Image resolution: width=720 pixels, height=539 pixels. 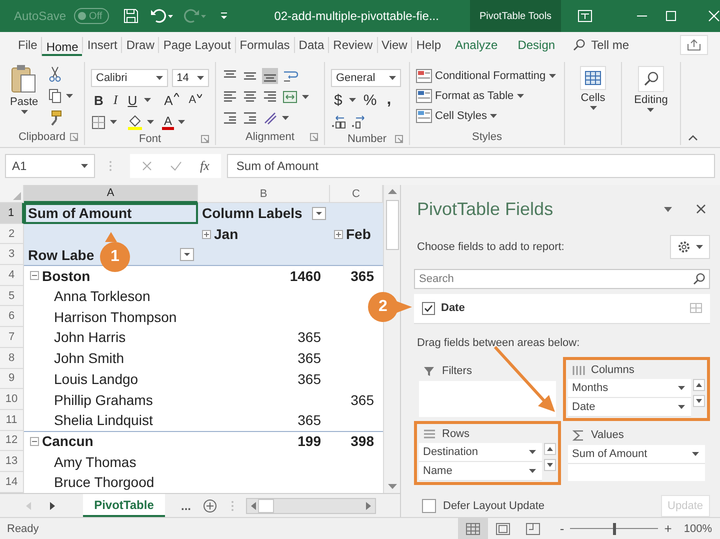 What do you see at coordinates (55, 96) in the screenshot?
I see `copy-icon` at bounding box center [55, 96].